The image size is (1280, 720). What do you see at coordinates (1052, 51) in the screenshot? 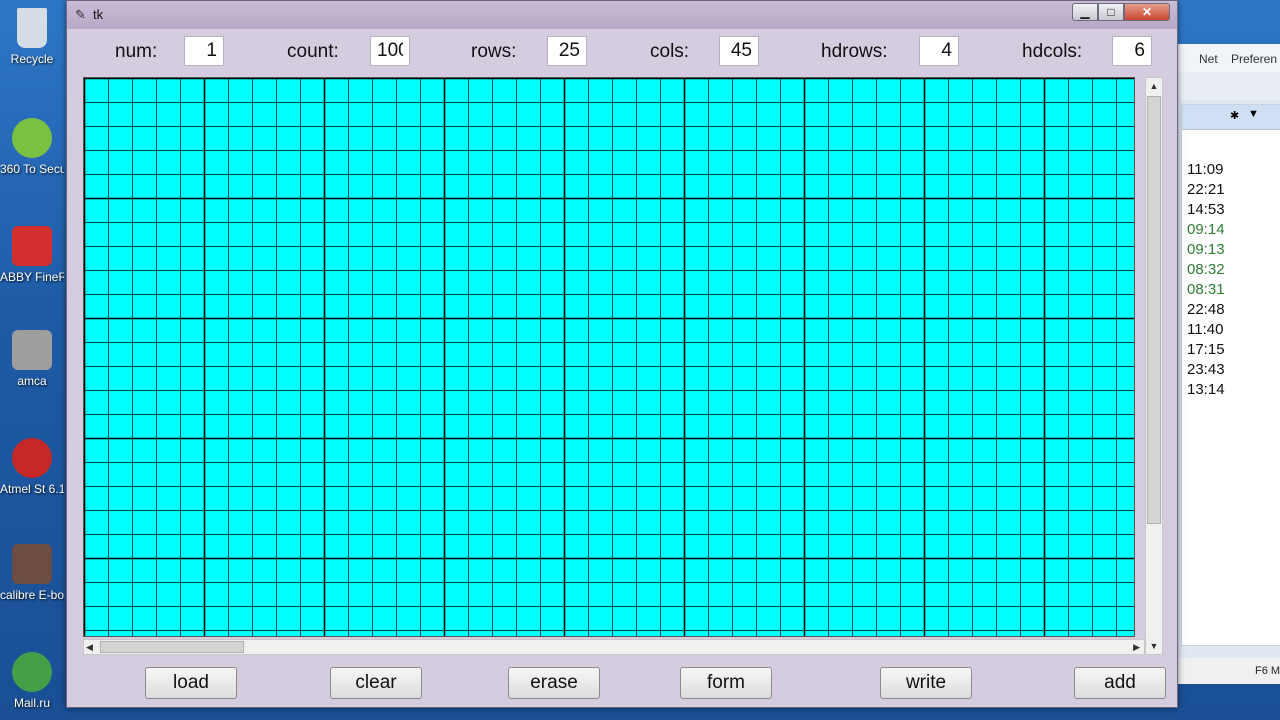
I see `hdcols-label: hdcols:` at bounding box center [1052, 51].